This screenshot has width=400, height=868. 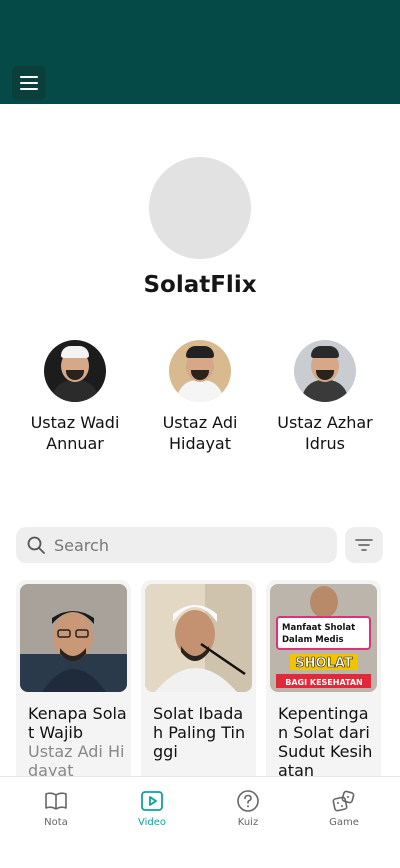 What do you see at coordinates (248, 801) in the screenshot?
I see `question-icon` at bounding box center [248, 801].